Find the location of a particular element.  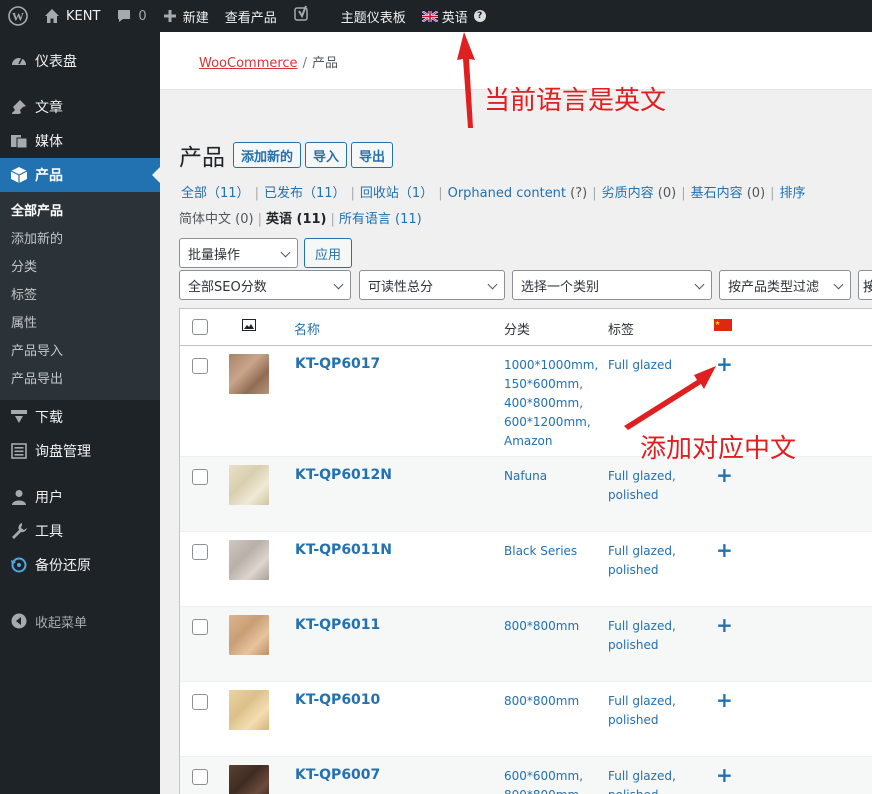

menu-tools: 工具 is located at coordinates (80, 531).